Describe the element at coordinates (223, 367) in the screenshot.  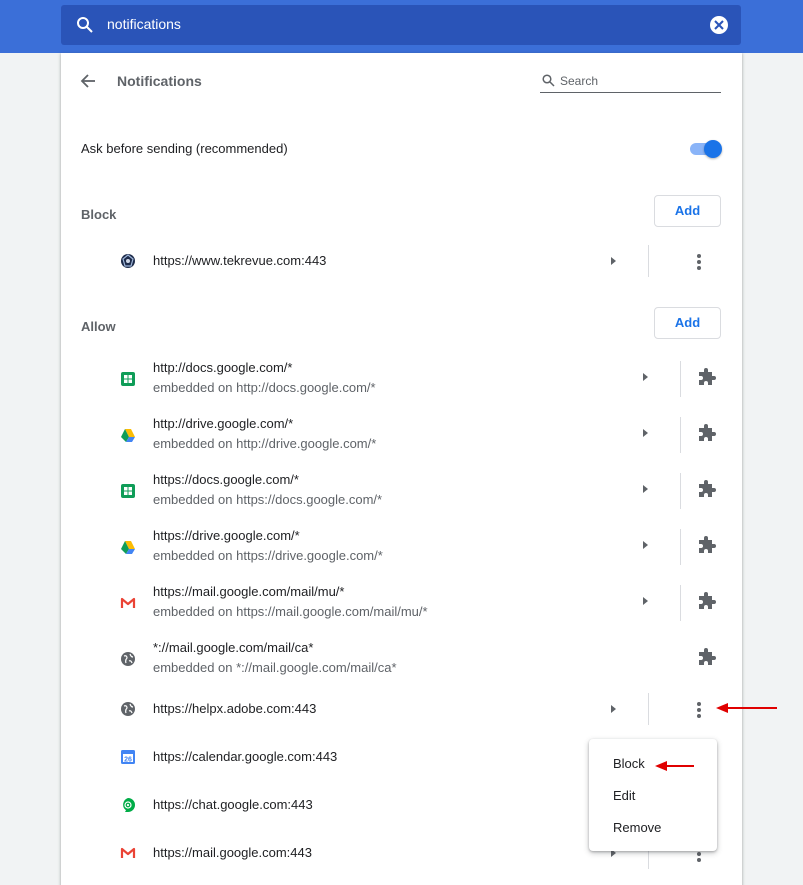
I see `site-url: http://docs.google.com/*` at that location.